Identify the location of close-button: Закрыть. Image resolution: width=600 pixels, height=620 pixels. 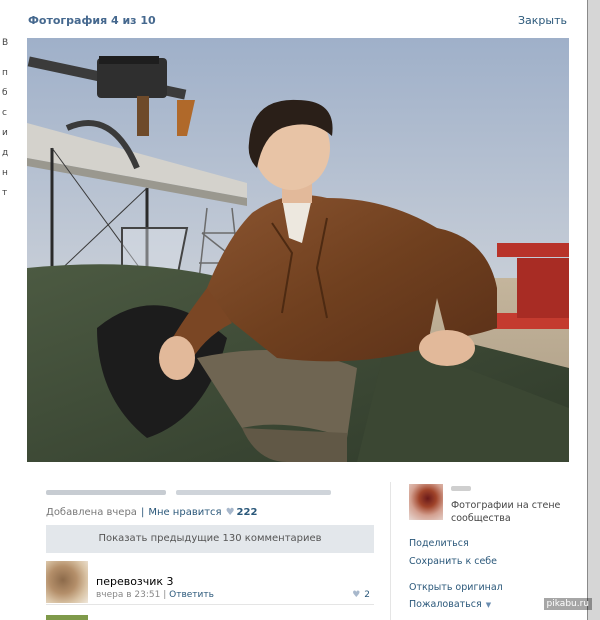
(542, 20).